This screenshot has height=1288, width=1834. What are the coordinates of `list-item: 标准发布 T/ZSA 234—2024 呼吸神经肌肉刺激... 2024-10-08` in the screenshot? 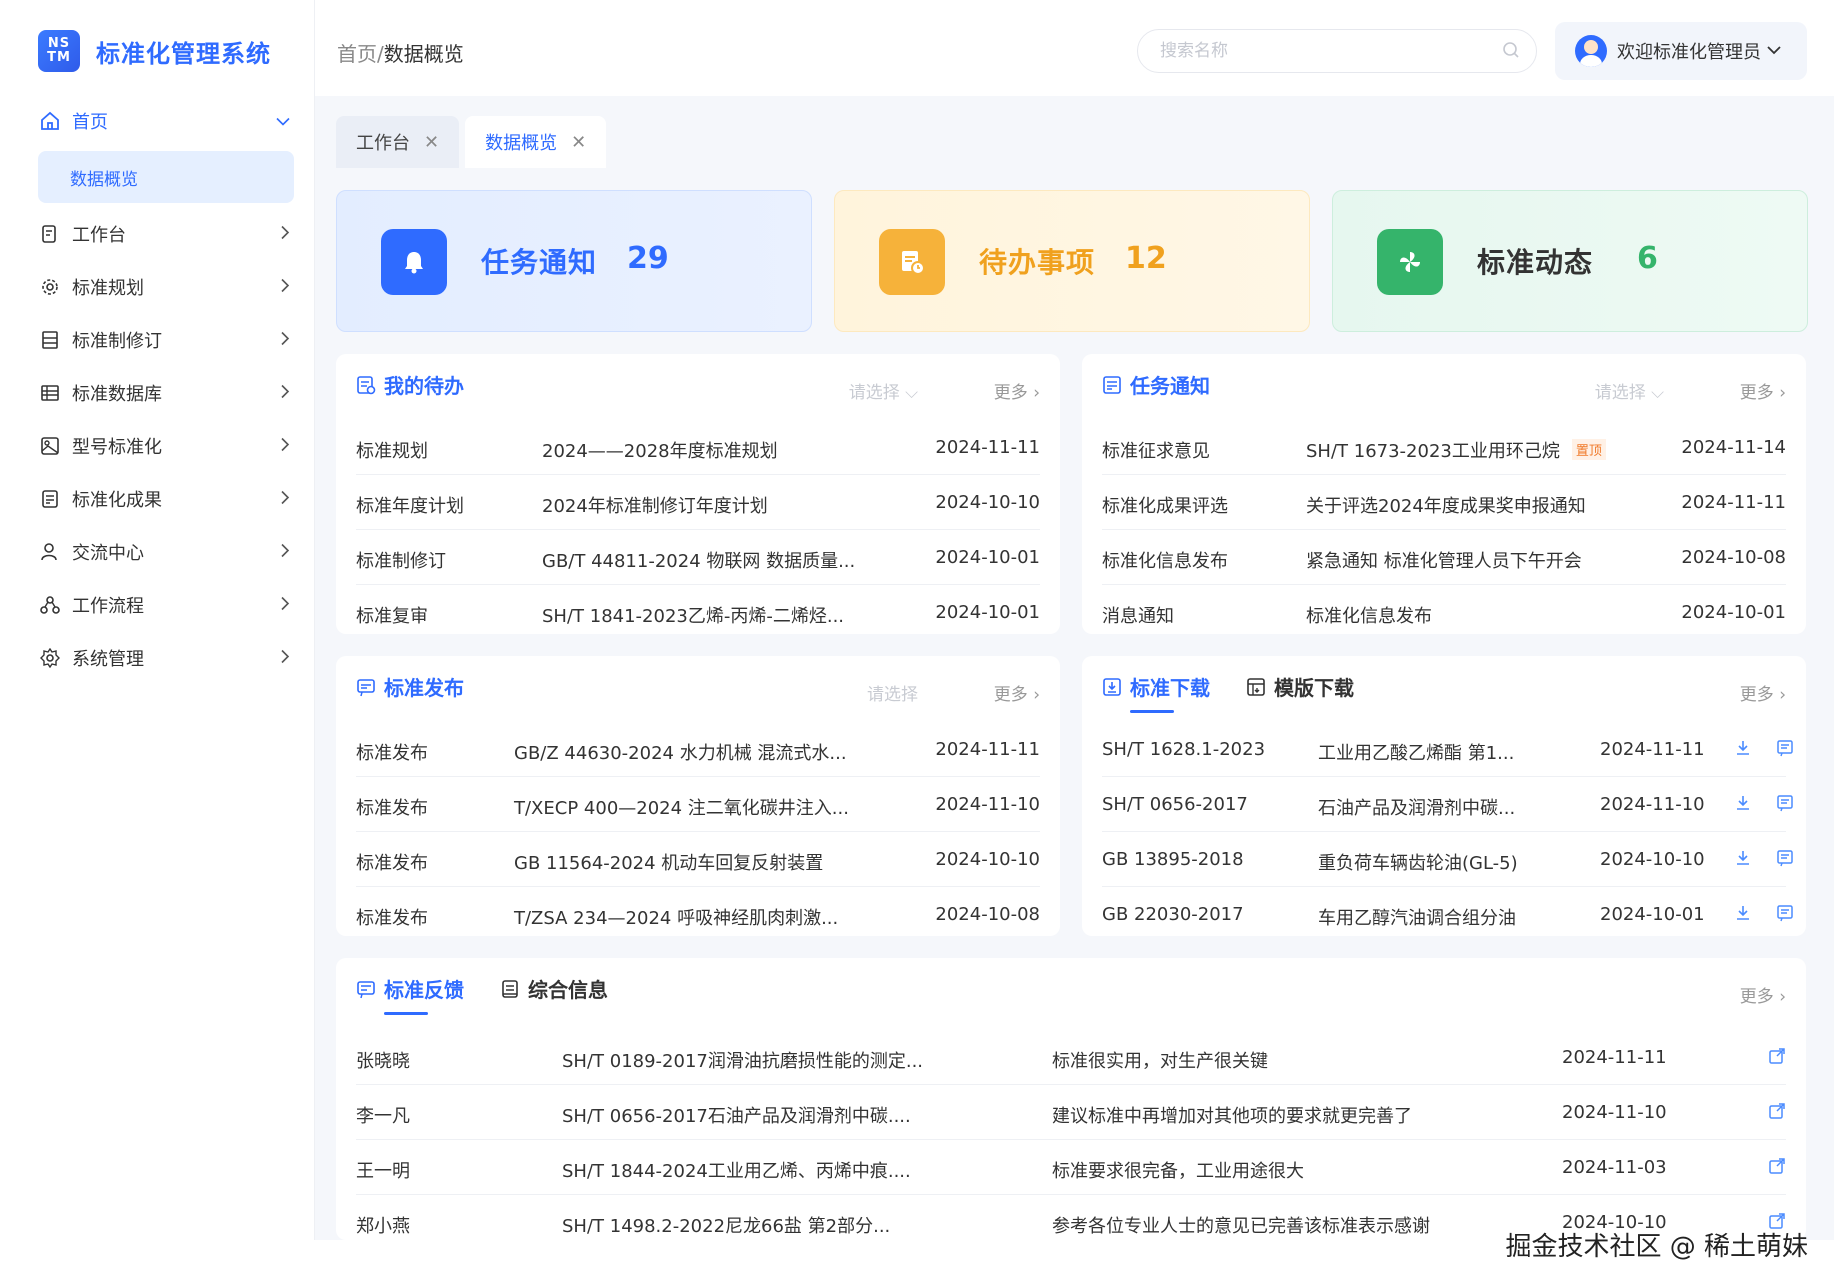 It's located at (698, 914).